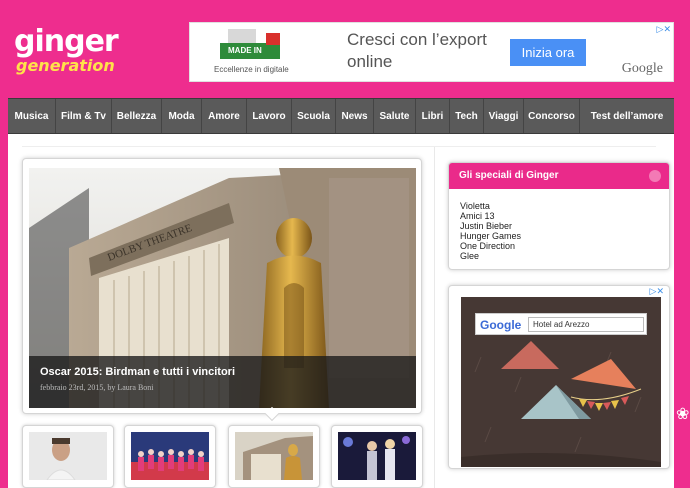 This screenshot has width=690, height=488. I want to click on nav-item-scuola: Scuola, so click(314, 116).